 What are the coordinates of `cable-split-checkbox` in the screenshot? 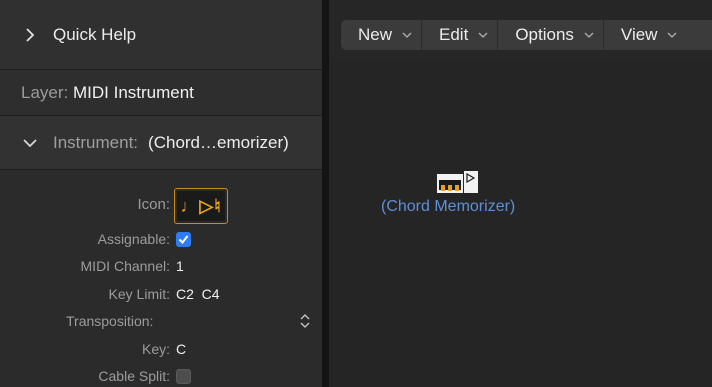 It's located at (183, 376).